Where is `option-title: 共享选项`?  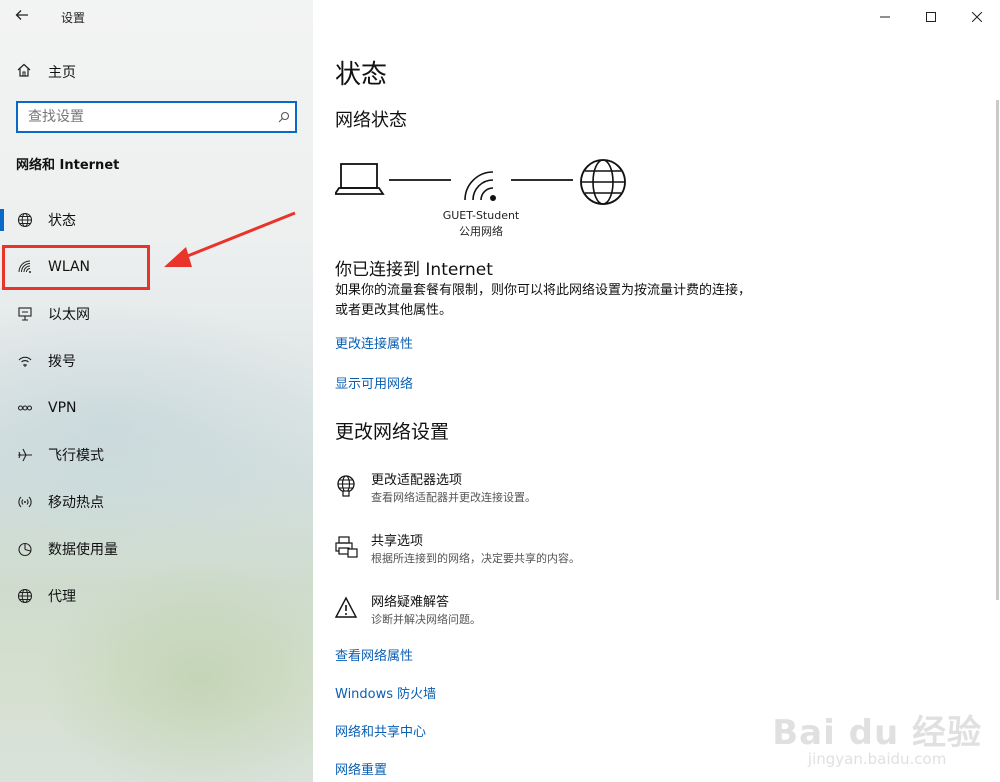
option-title: 共享选项 is located at coordinates (397, 541).